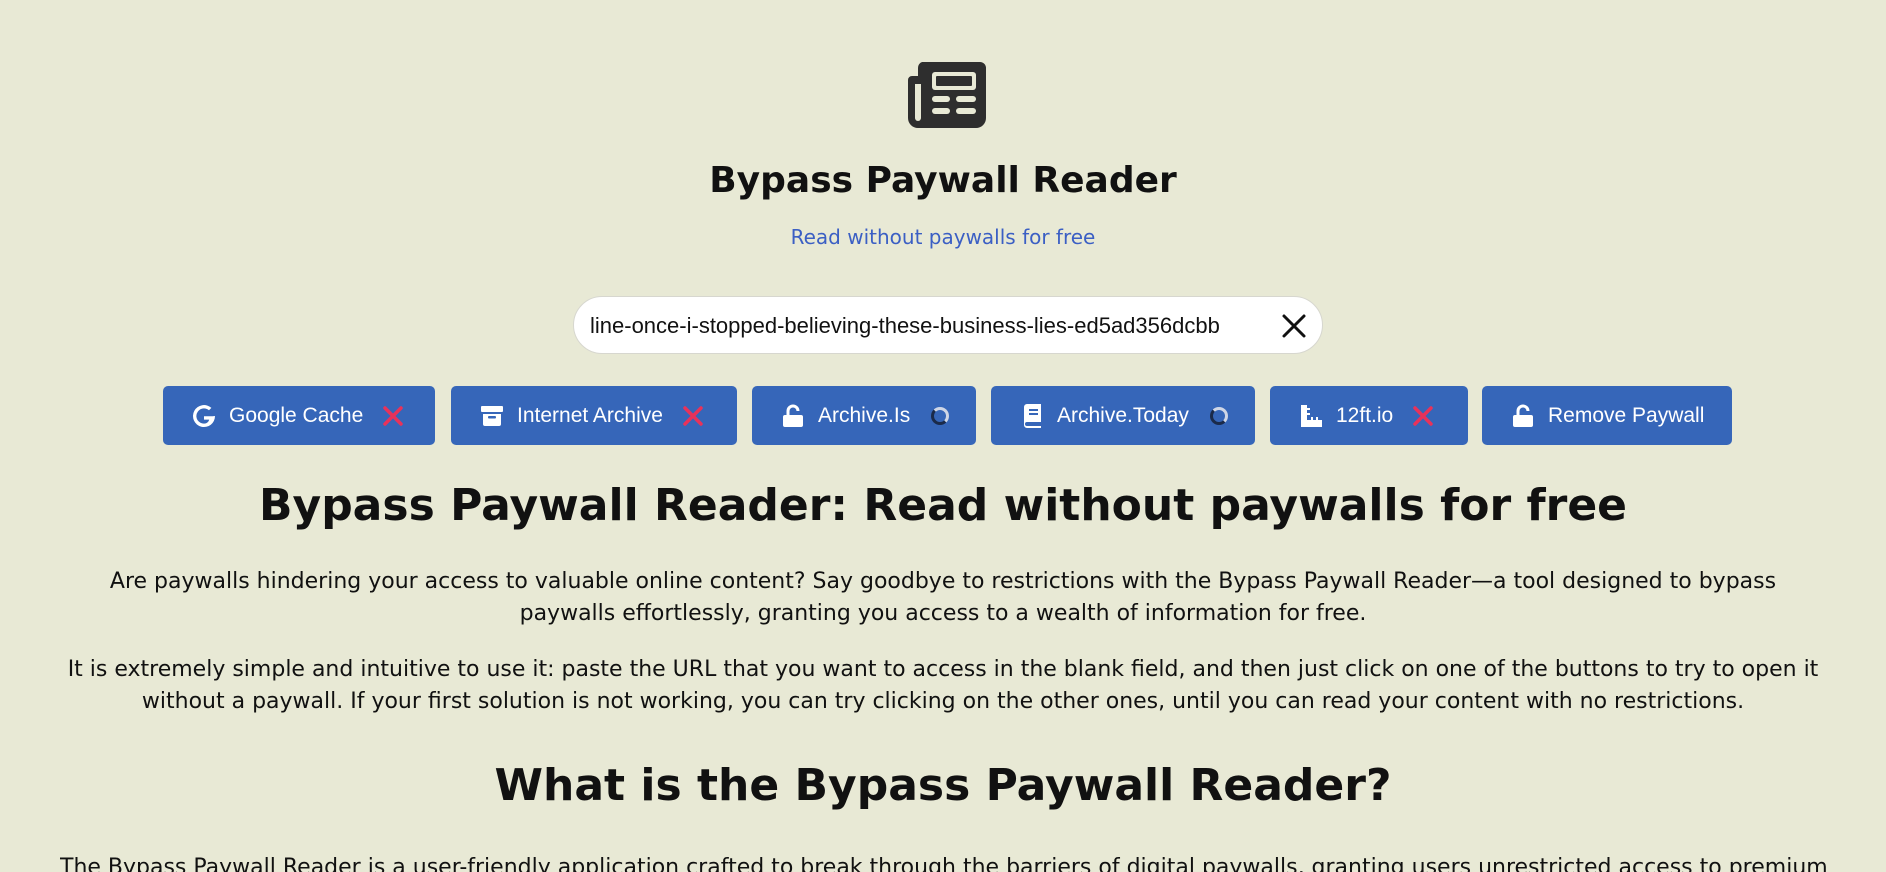  What do you see at coordinates (492, 416) in the screenshot?
I see `archive-box-icon` at bounding box center [492, 416].